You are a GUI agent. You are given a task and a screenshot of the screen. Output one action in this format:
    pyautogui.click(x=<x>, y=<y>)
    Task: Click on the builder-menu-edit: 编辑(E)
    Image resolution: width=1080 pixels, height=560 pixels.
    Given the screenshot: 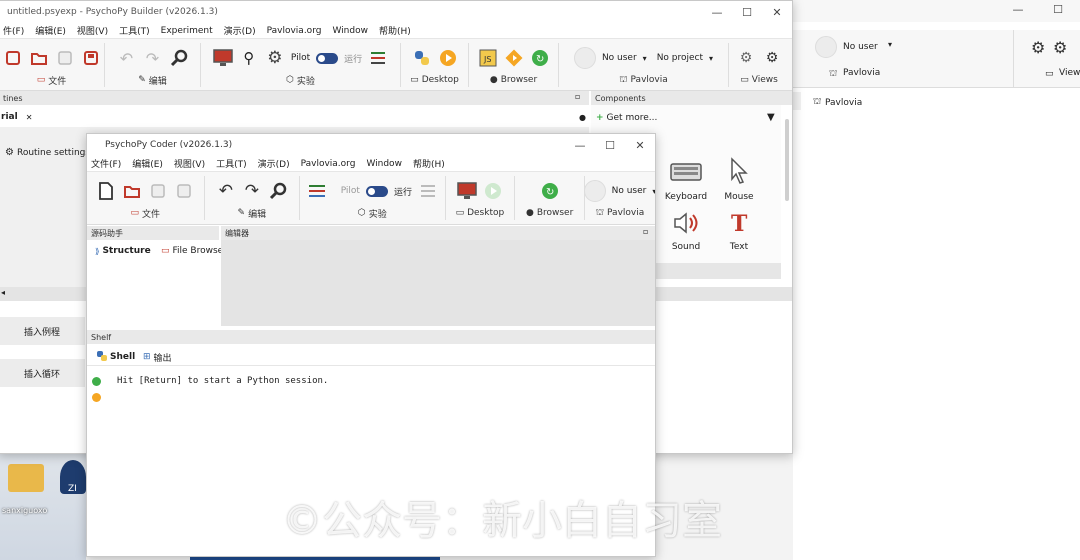 What is the action you would take?
    pyautogui.click(x=50, y=30)
    